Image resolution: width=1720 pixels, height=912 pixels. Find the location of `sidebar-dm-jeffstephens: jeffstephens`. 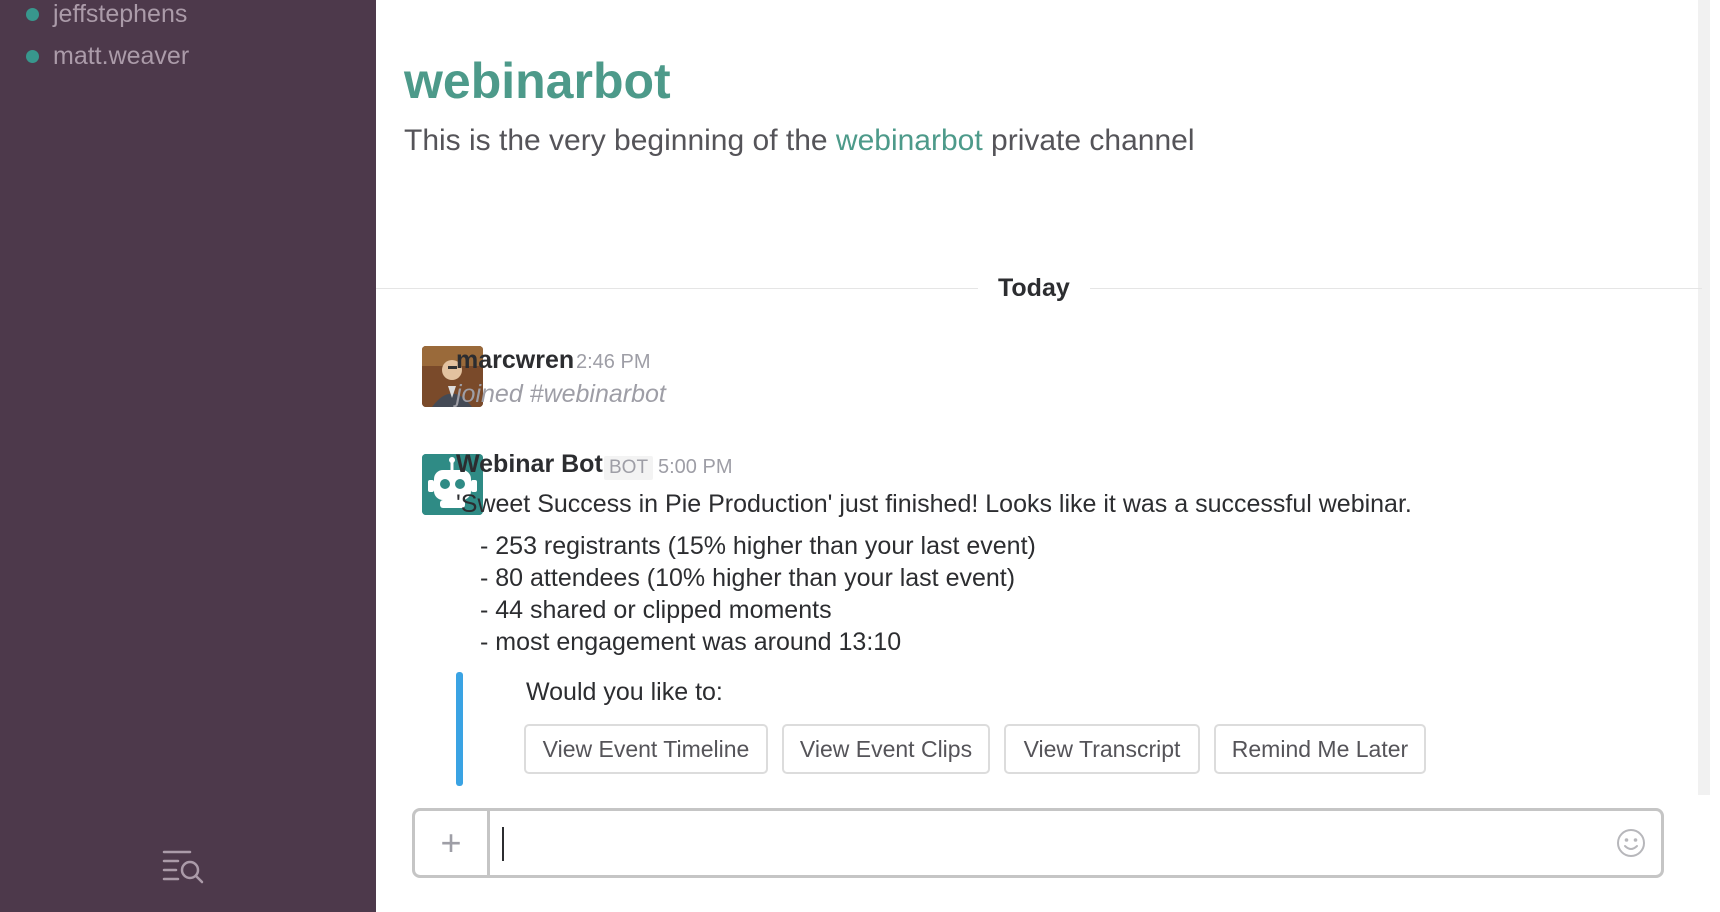

sidebar-dm-jeffstephens: jeffstephens is located at coordinates (104, 16).